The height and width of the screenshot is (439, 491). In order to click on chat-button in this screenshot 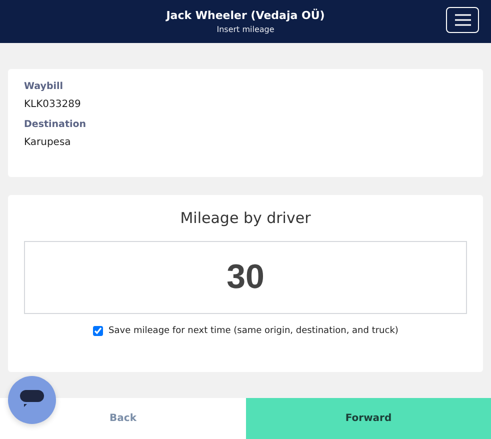, I will do `click(32, 400)`.